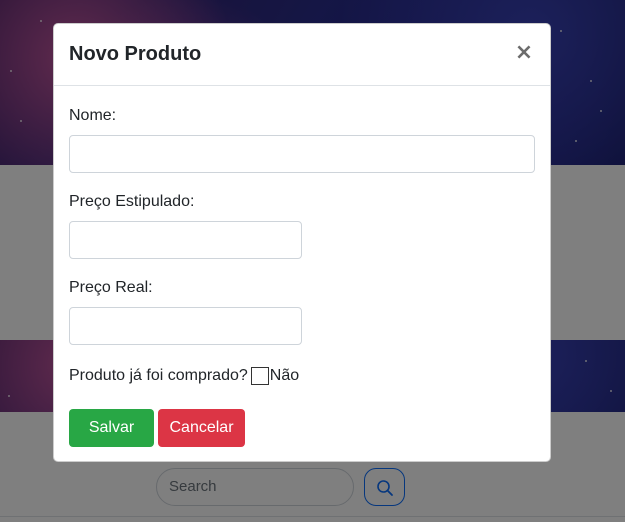  Describe the element at coordinates (93, 115) in the screenshot. I see `nome-label: Nome:` at that location.